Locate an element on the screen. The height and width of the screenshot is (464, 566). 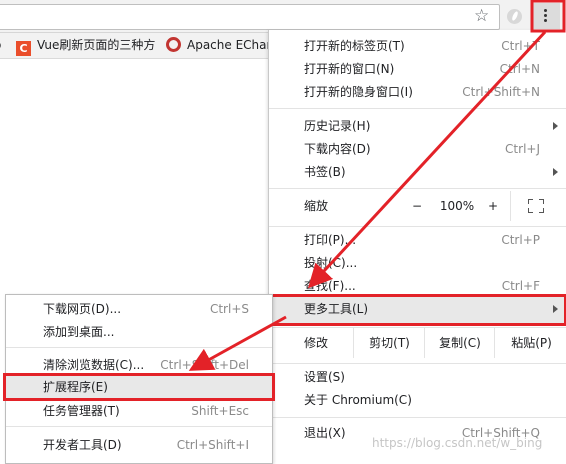
menu-item-label: 关于 Chromium(C) is located at coordinates (358, 400).